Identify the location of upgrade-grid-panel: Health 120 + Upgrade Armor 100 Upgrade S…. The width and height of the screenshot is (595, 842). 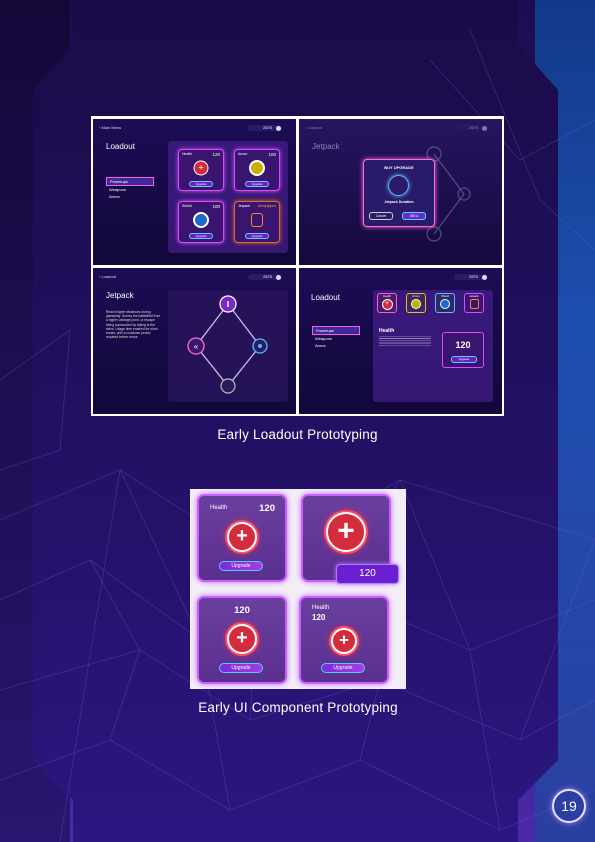
(228, 197).